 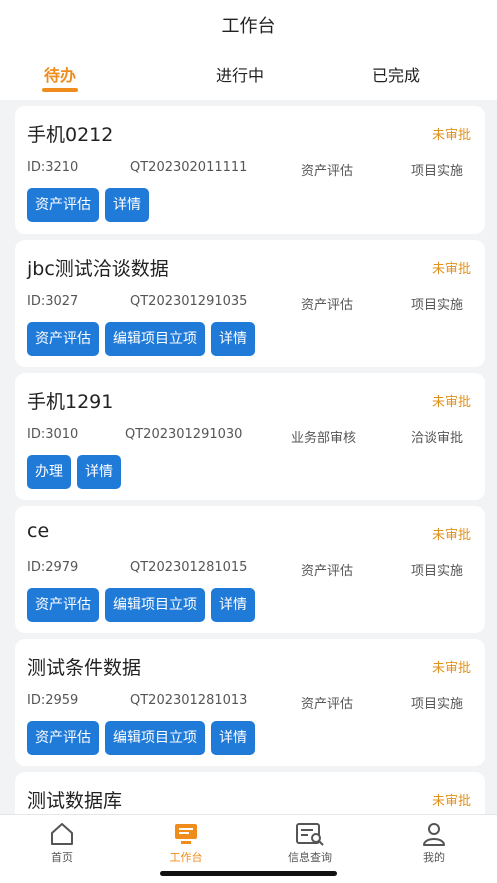 What do you see at coordinates (53, 434) in the screenshot?
I see `card-id: ID:3010` at bounding box center [53, 434].